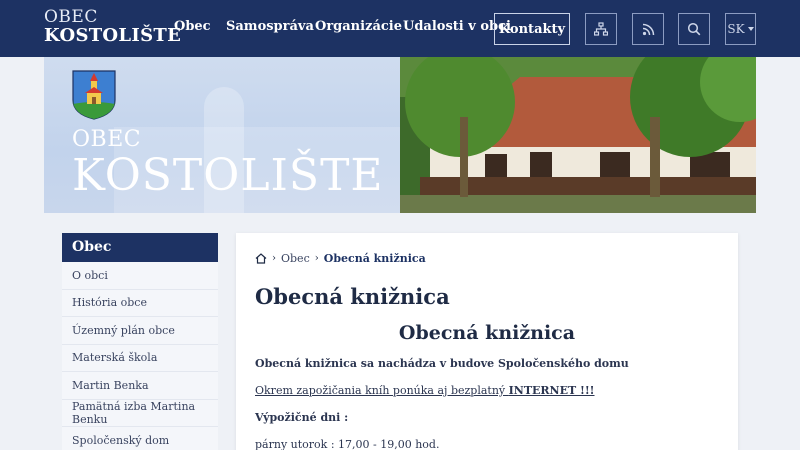 This screenshot has width=800, height=450. I want to click on logo-line-2: KOSTOLIŠTE, so click(113, 35).